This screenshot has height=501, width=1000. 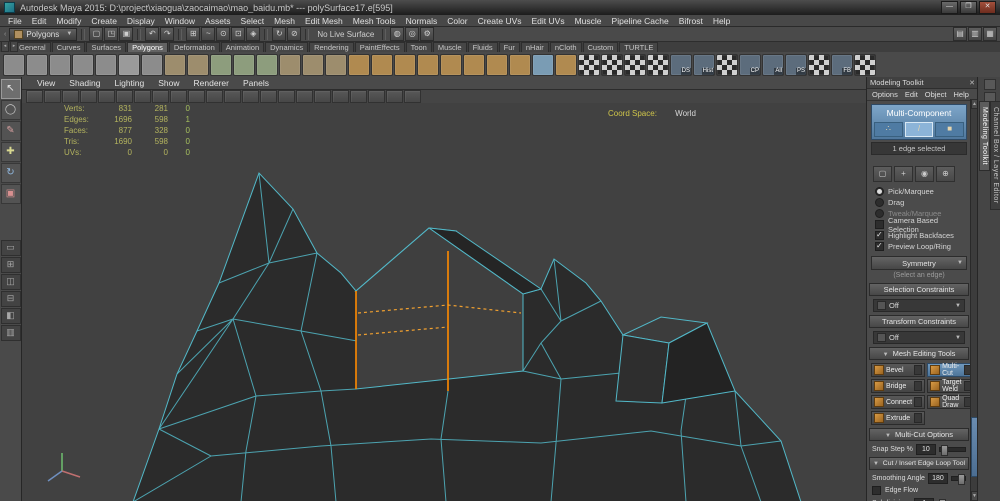 What do you see at coordinates (842, 64) in the screenshot?
I see `fb-shelf-button: FB` at bounding box center [842, 64].